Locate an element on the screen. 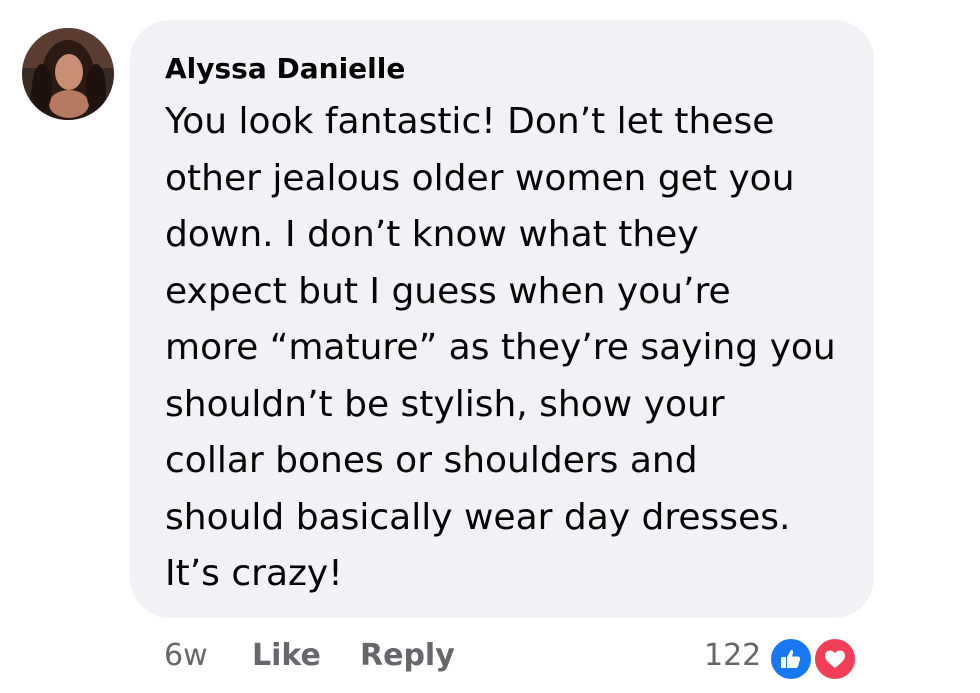 This screenshot has width=980, height=693. comment-timestamp: 6w is located at coordinates (186, 656).